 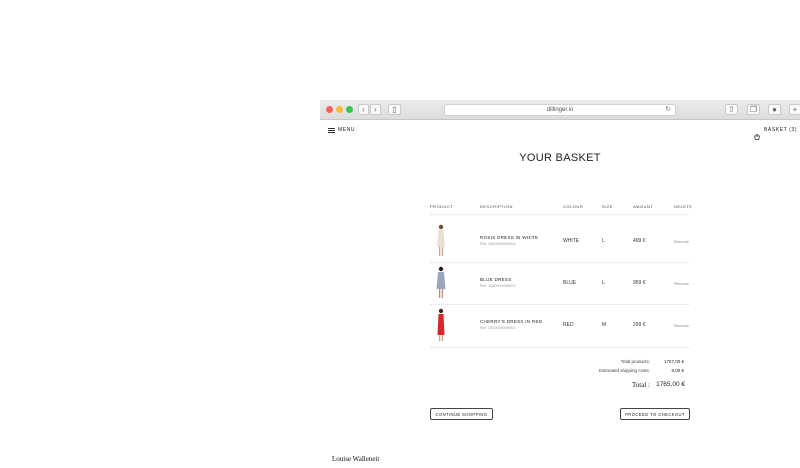 I want to click on product-colour: WHITE, so click(x=571, y=241).